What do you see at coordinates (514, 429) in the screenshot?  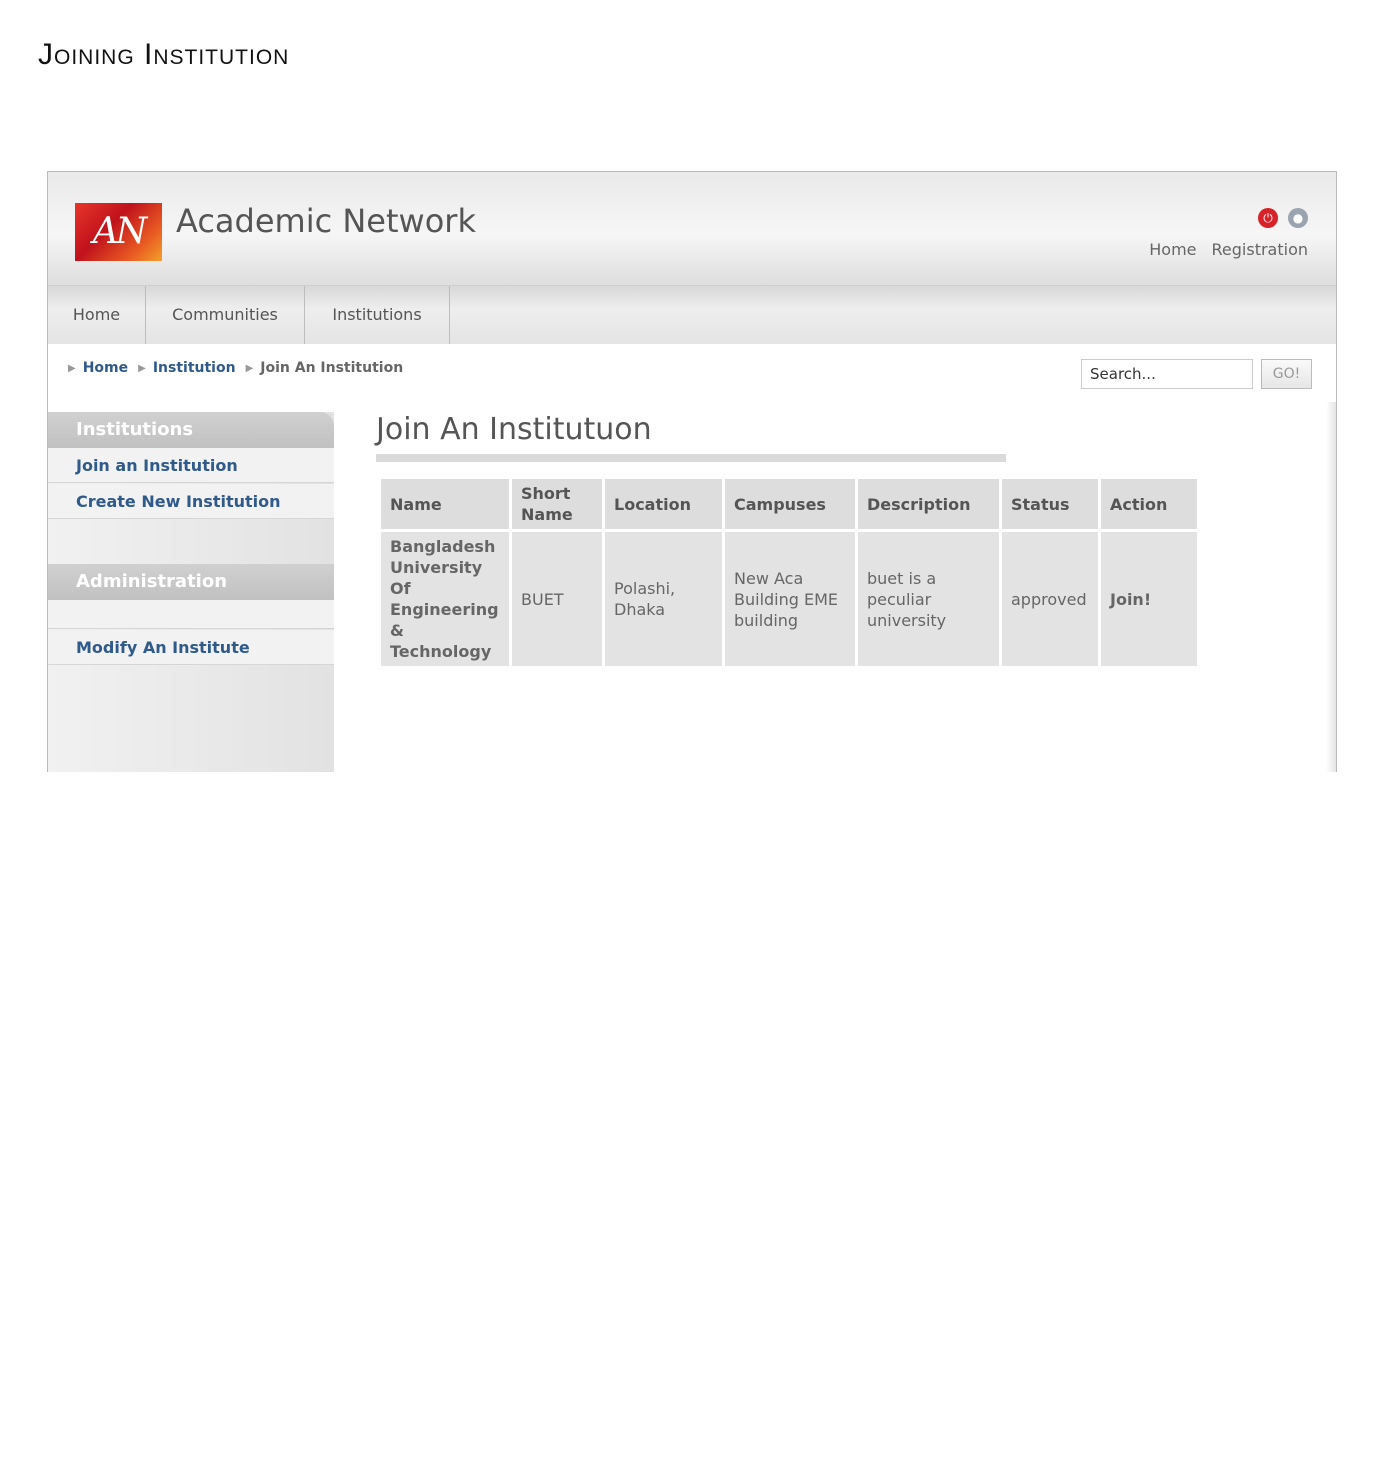 I see `page-title: Join An Institutuon` at bounding box center [514, 429].